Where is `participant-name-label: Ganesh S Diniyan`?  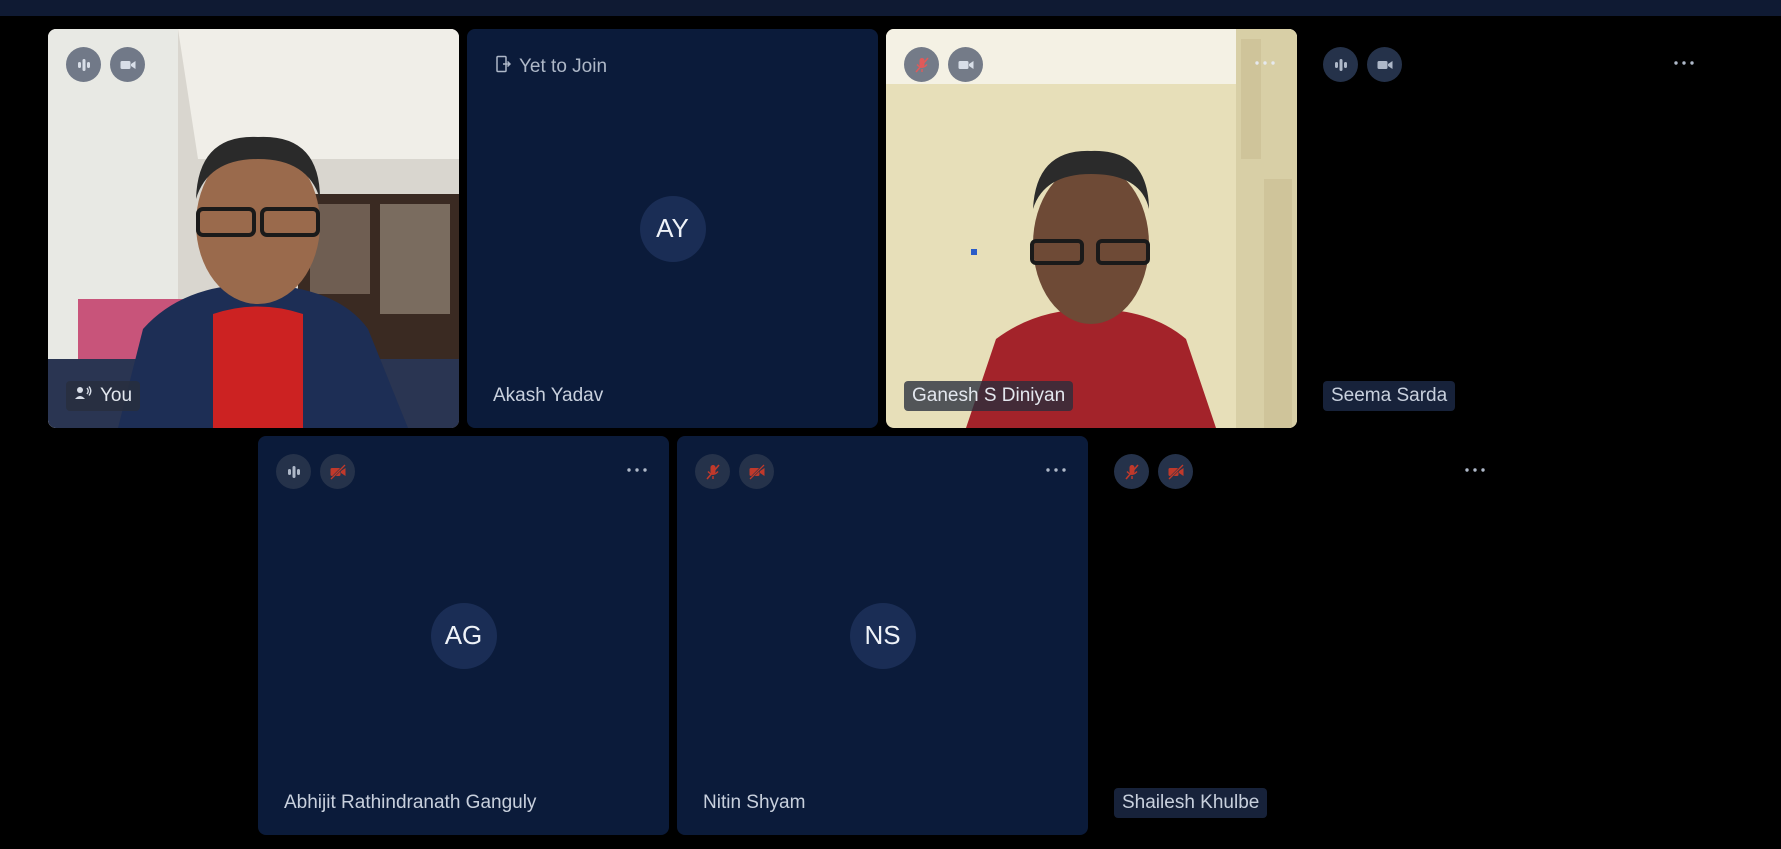
participant-name-label: Ganesh S Diniyan is located at coordinates (989, 396).